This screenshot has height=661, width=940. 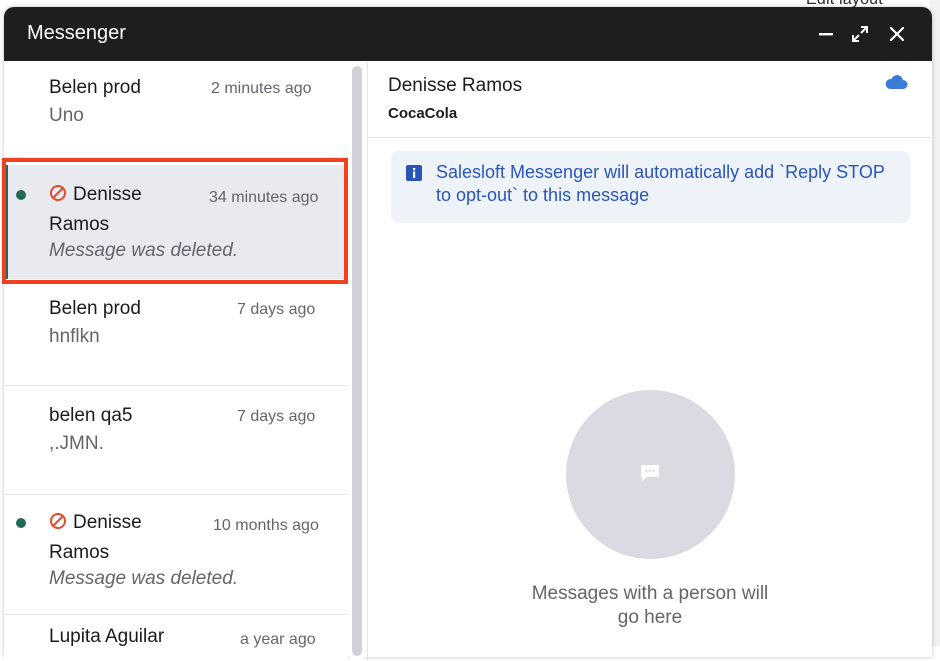 I want to click on conversation-name: Lupita Aguilar, so click(x=107, y=636).